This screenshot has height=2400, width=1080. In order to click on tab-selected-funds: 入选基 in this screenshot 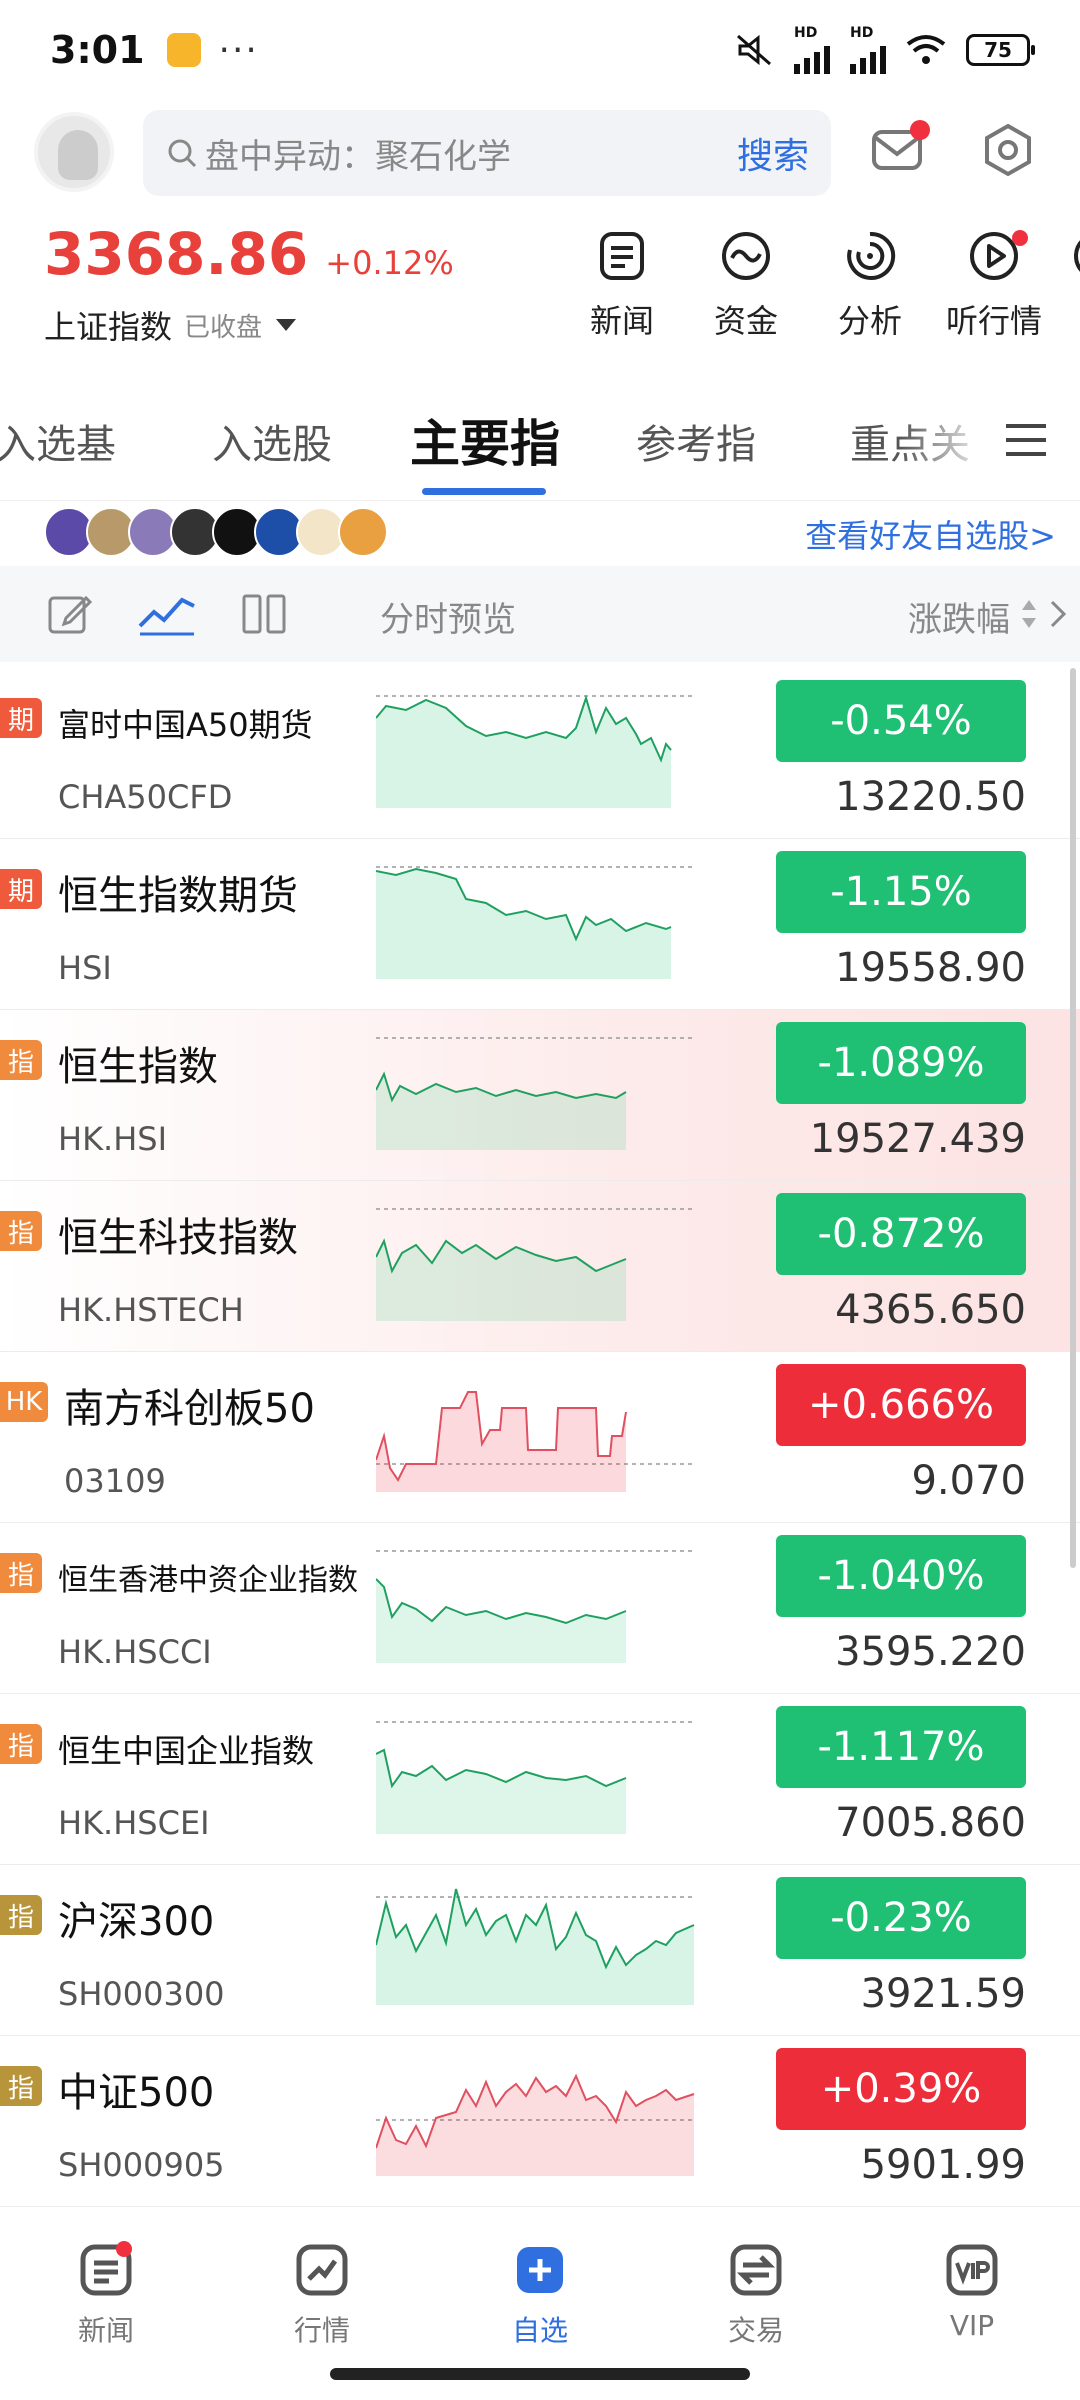, I will do `click(58, 441)`.